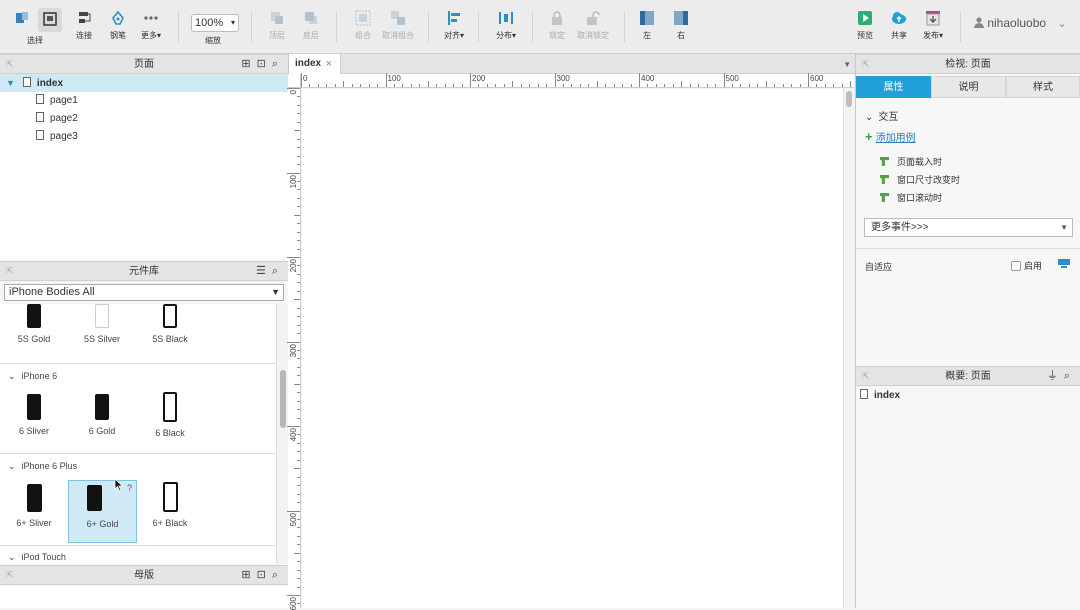 The image size is (1080, 610). What do you see at coordinates (37, 557) in the screenshot?
I see `group-header: ⌄ iPod Touch` at bounding box center [37, 557].